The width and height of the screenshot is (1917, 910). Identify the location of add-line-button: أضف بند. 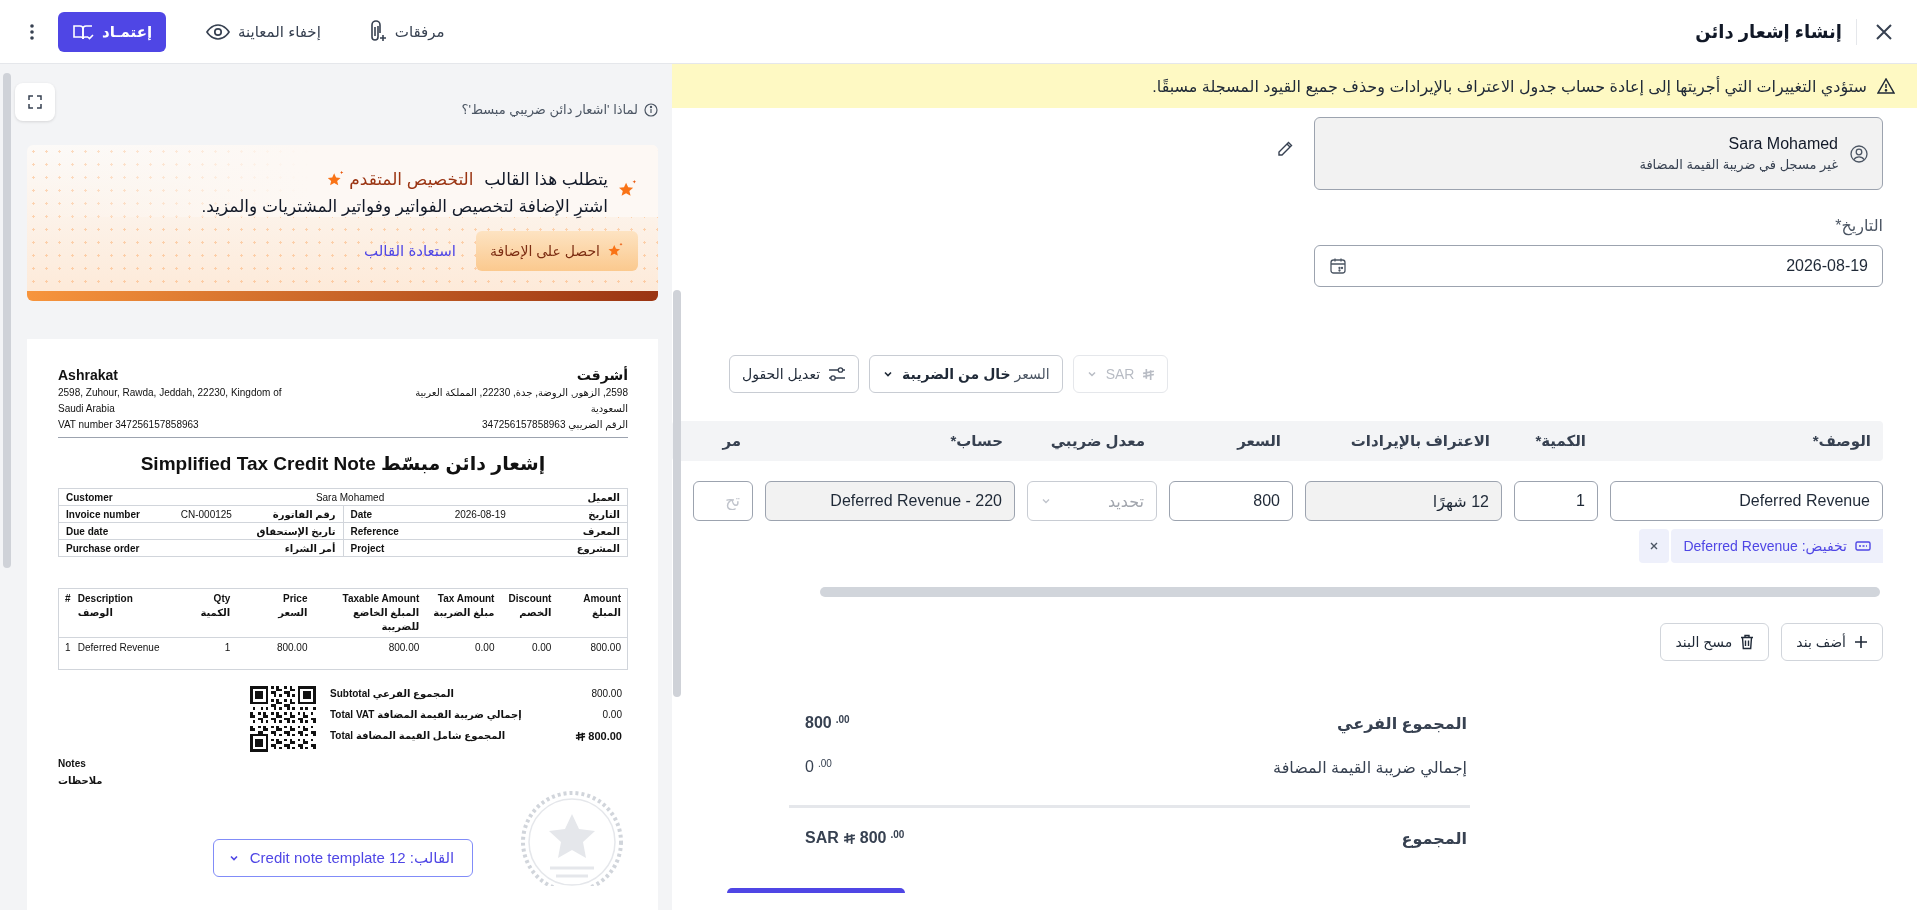
(1832, 642).